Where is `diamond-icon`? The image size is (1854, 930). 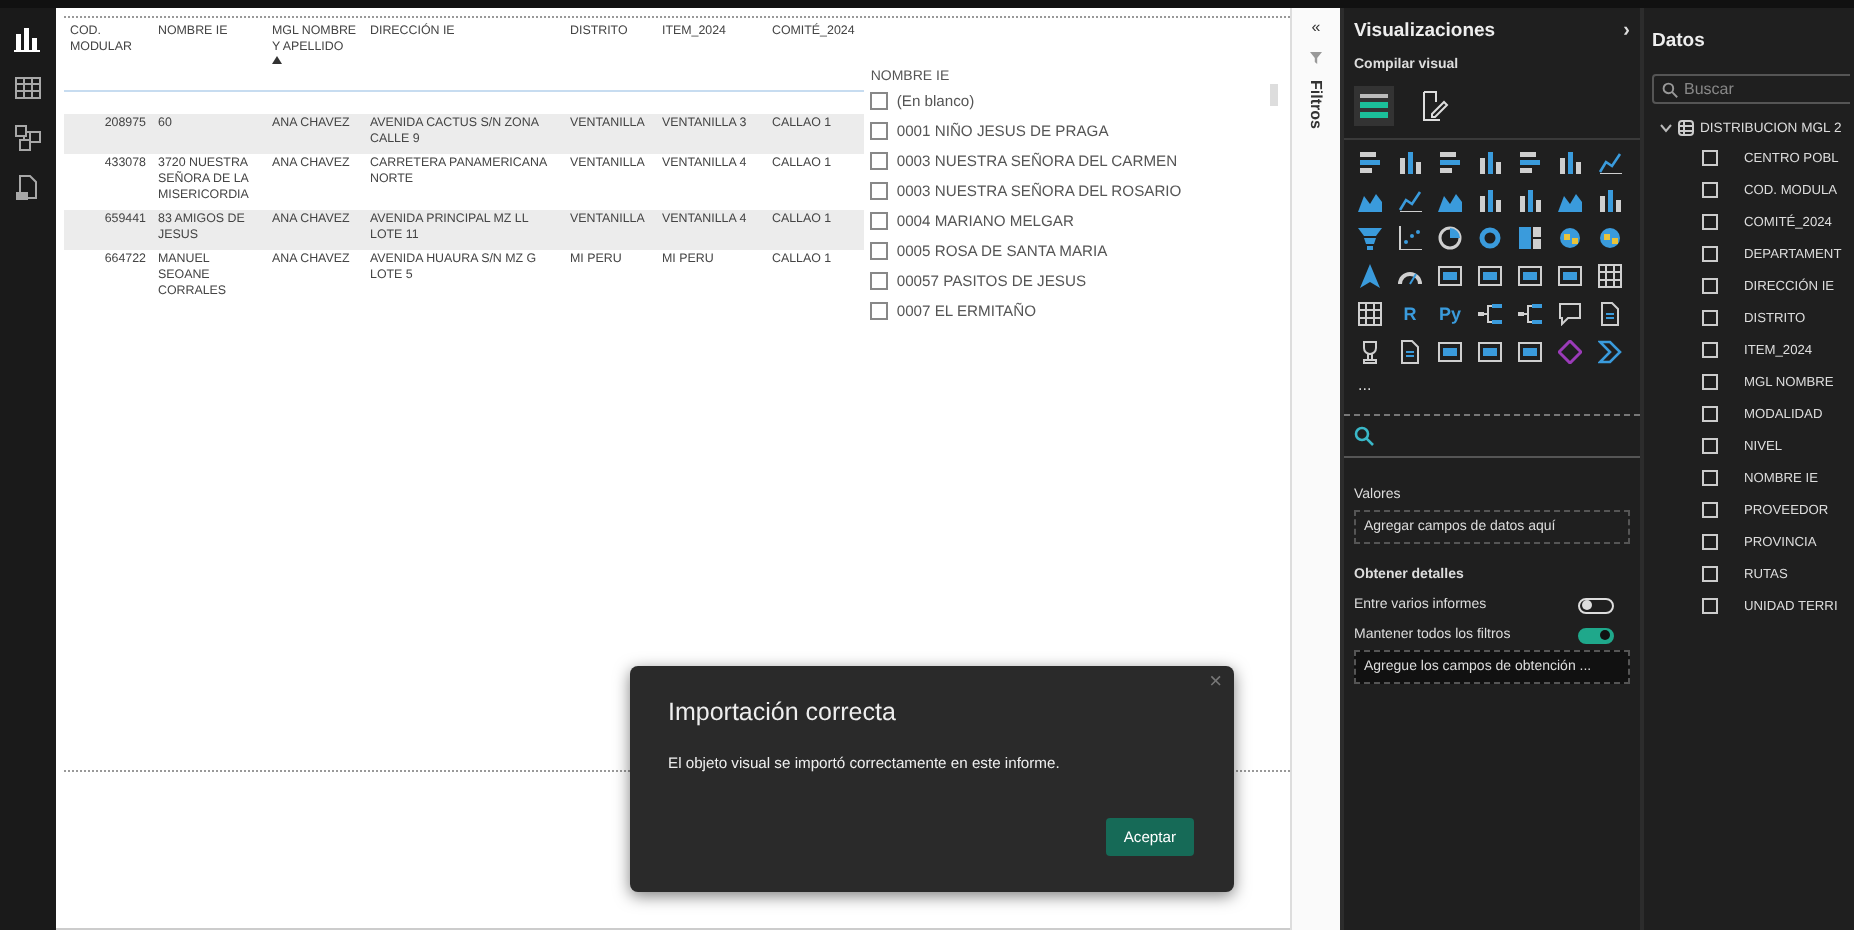
diamond-icon is located at coordinates (1570, 352).